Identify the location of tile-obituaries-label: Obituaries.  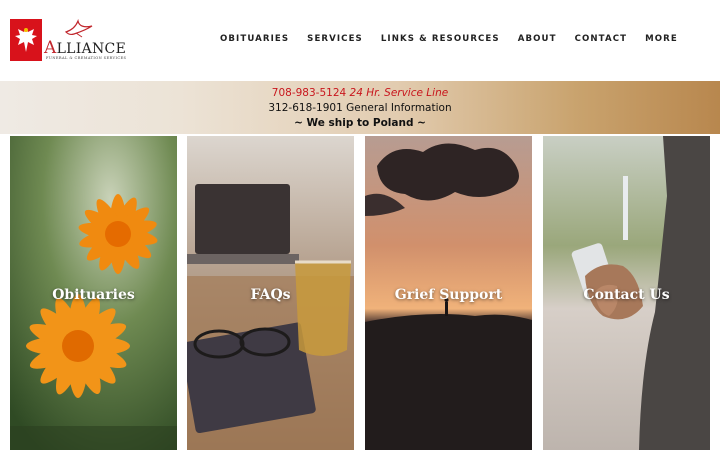
(93, 295).